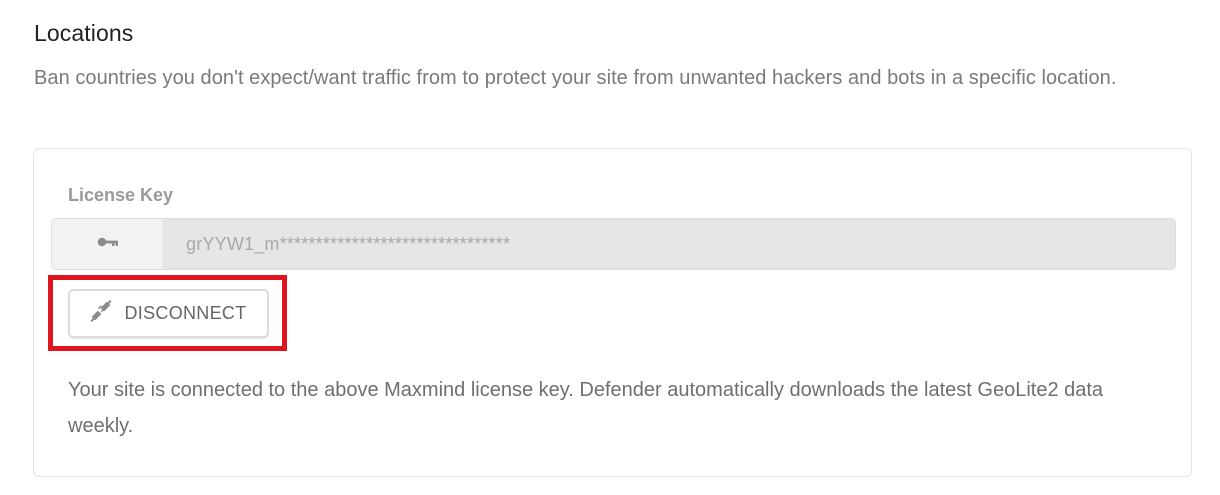 The image size is (1220, 495). I want to click on license-key-field: grYYW1_m********************************, so click(613, 244).